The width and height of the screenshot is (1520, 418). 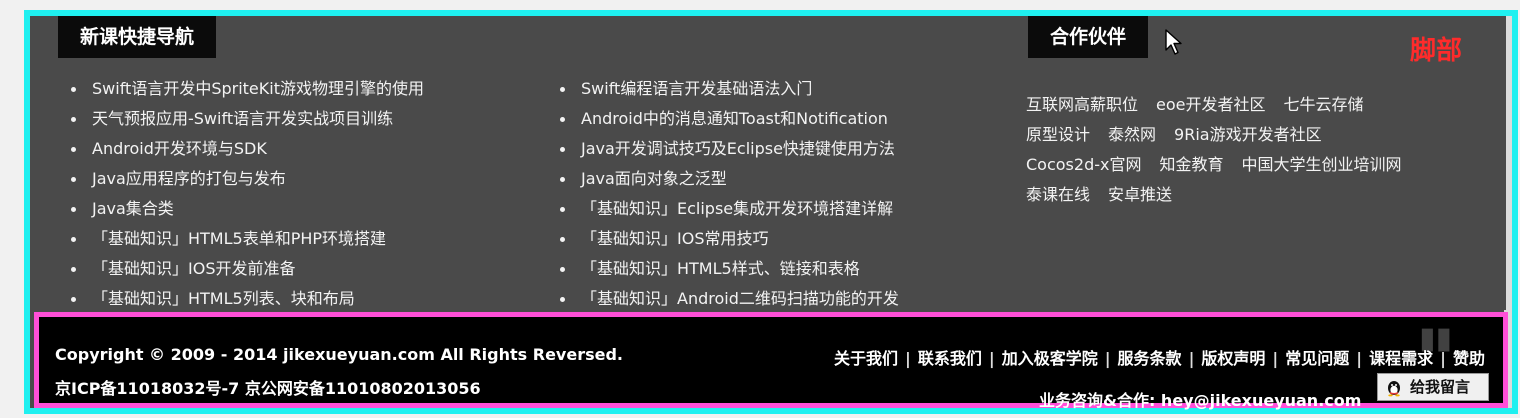 I want to click on partners-row: 泰课在线 安卓推送, so click(x=1256, y=195).